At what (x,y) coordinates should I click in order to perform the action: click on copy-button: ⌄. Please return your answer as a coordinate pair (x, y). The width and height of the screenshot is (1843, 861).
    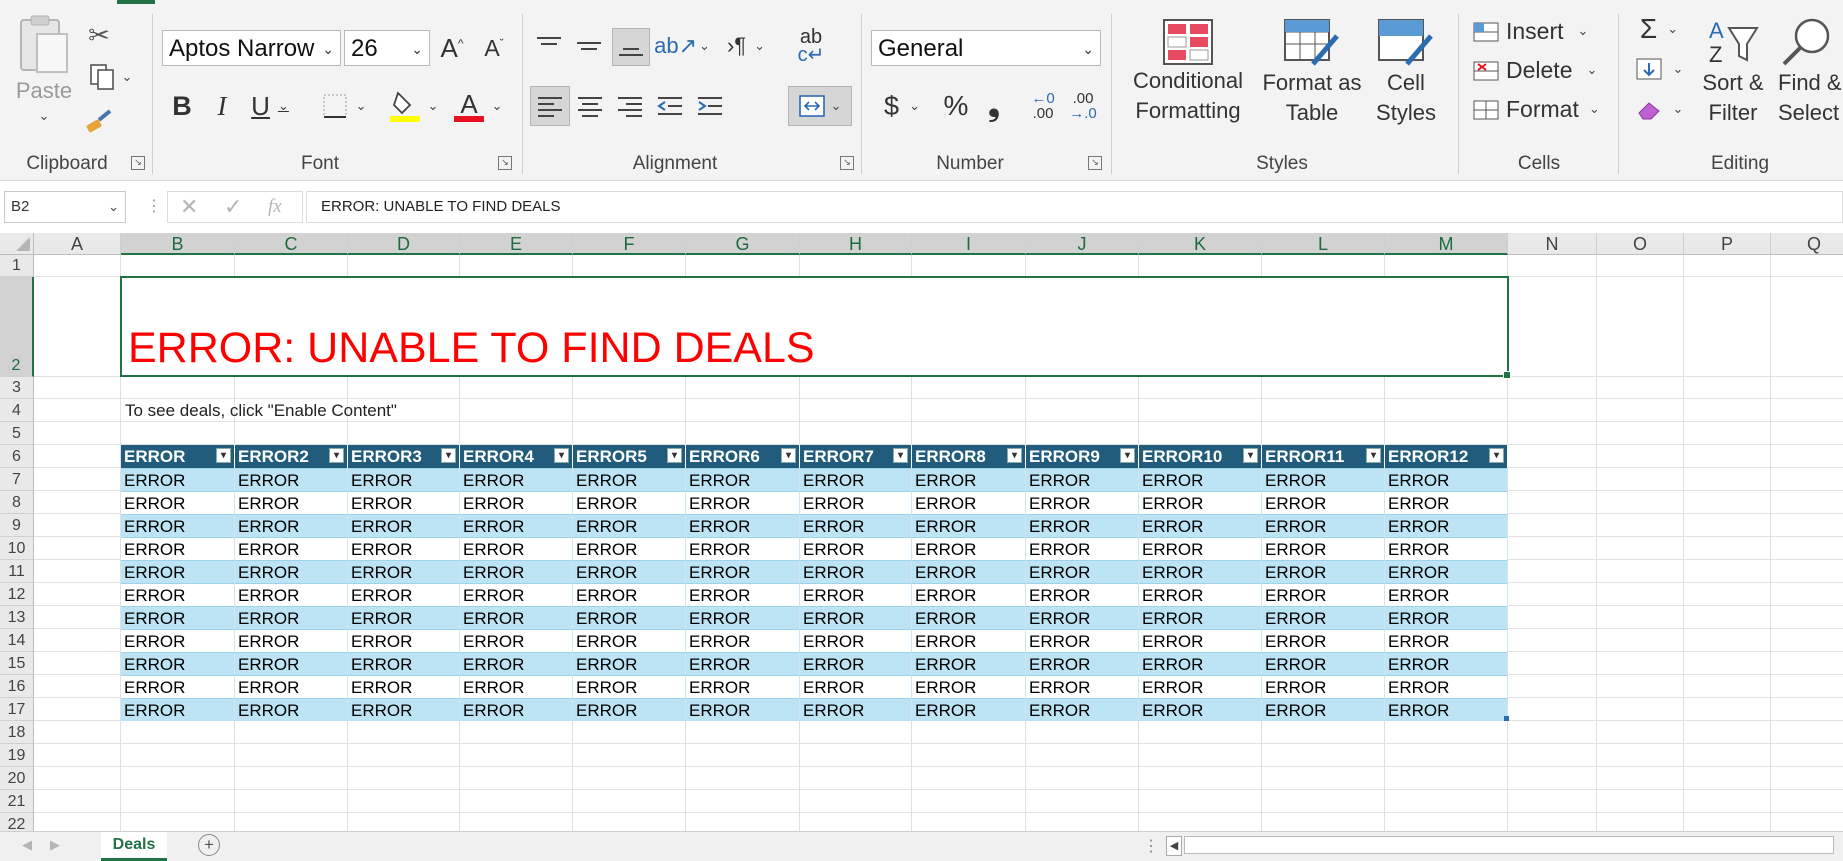
    Looking at the image, I should click on (110, 77).